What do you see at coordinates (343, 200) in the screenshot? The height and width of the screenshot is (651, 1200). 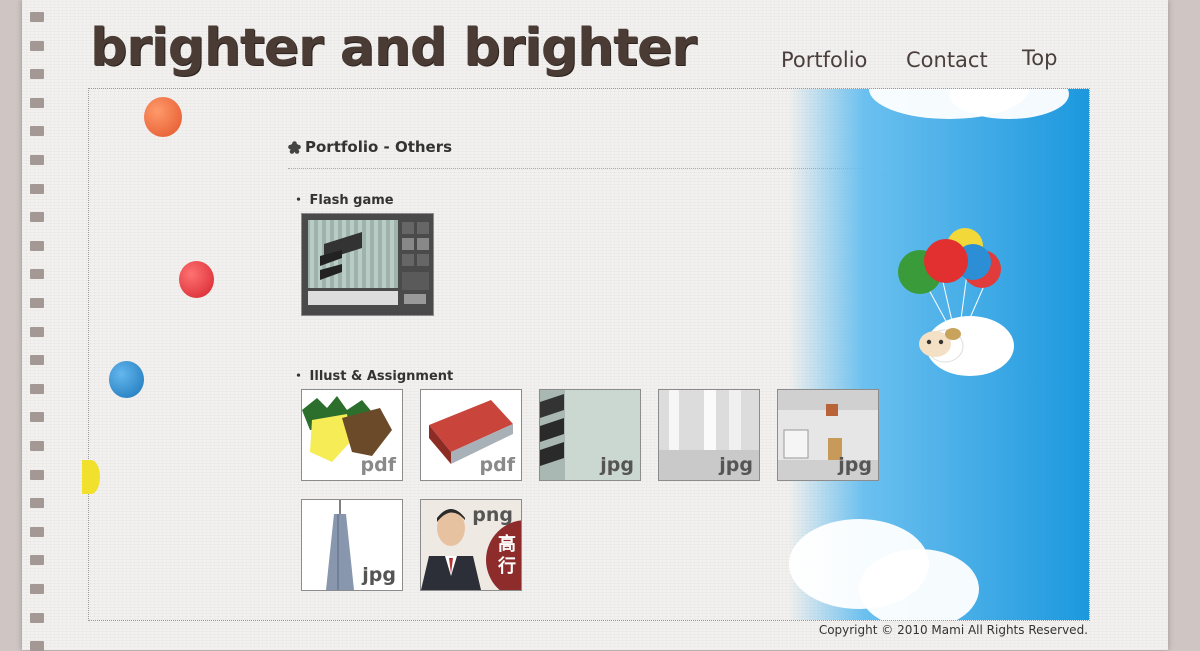 I see `section-flash-game: ・ Flash game` at bounding box center [343, 200].